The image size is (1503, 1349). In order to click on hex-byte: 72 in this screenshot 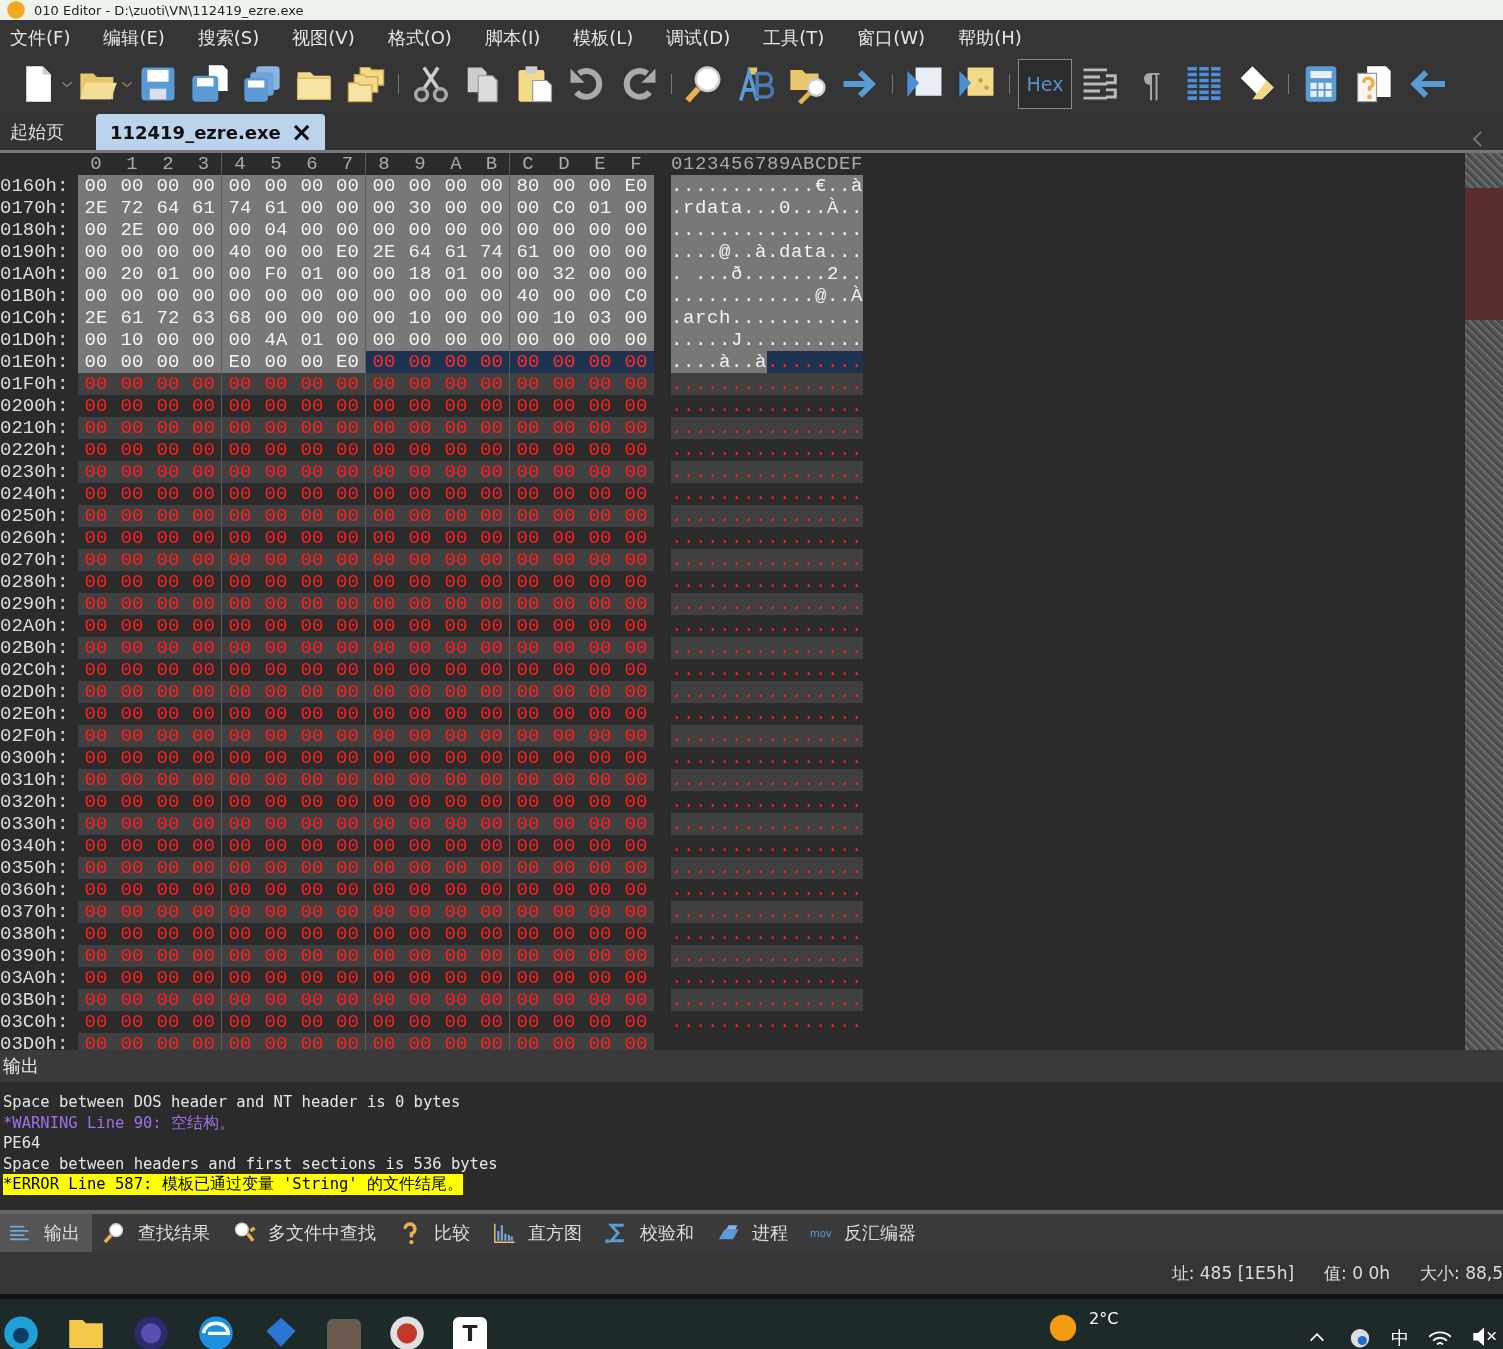, I will do `click(168, 318)`.